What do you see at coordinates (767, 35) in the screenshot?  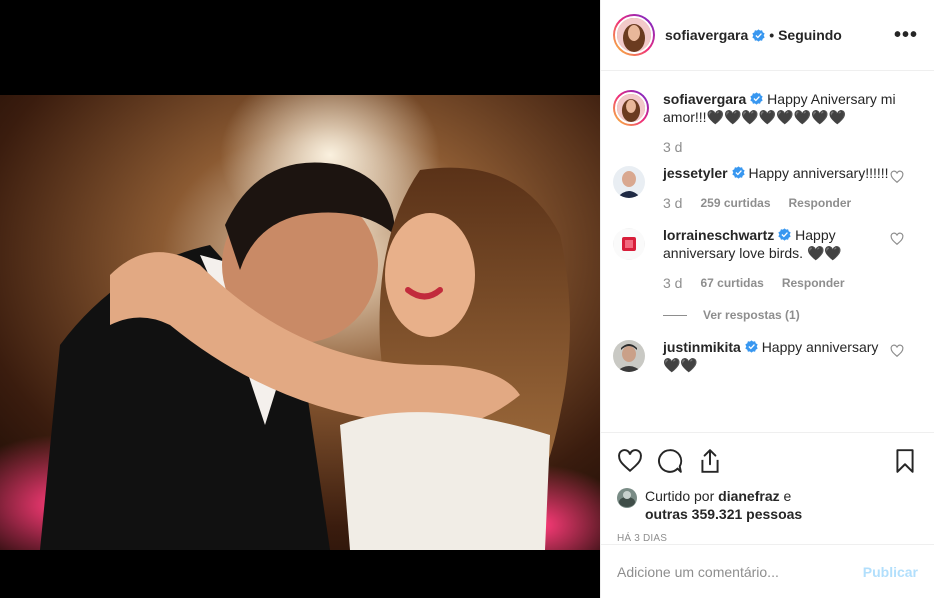 I see `post-header: sofiavergara • Seguindo •••` at bounding box center [767, 35].